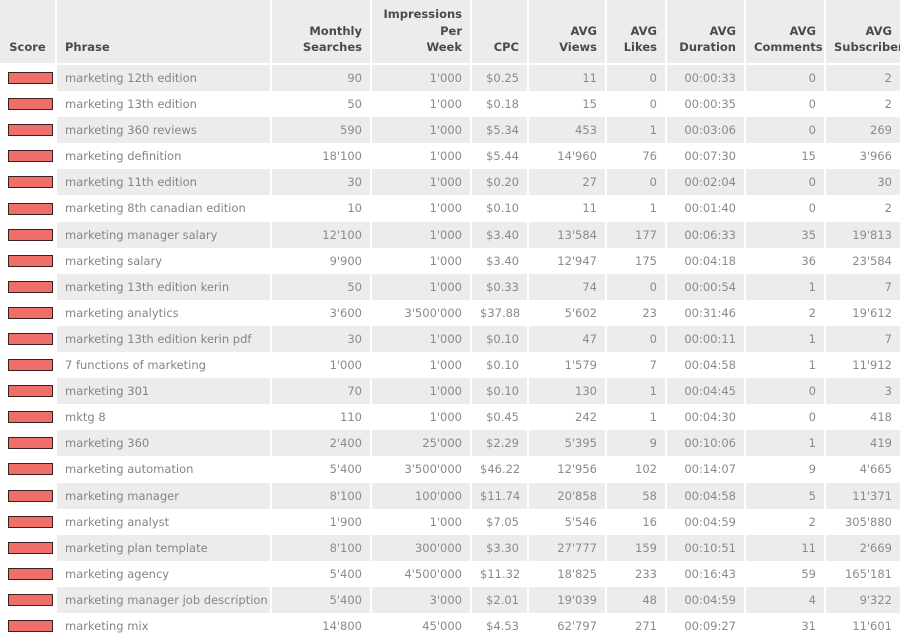 Image resolution: width=900 pixels, height=639 pixels. I want to click on cell-avg-views: 27, so click(568, 182).